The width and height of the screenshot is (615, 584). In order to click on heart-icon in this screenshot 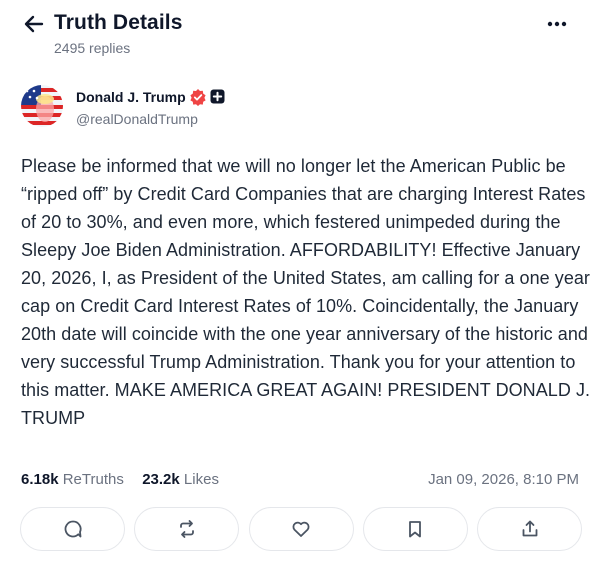, I will do `click(301, 529)`.